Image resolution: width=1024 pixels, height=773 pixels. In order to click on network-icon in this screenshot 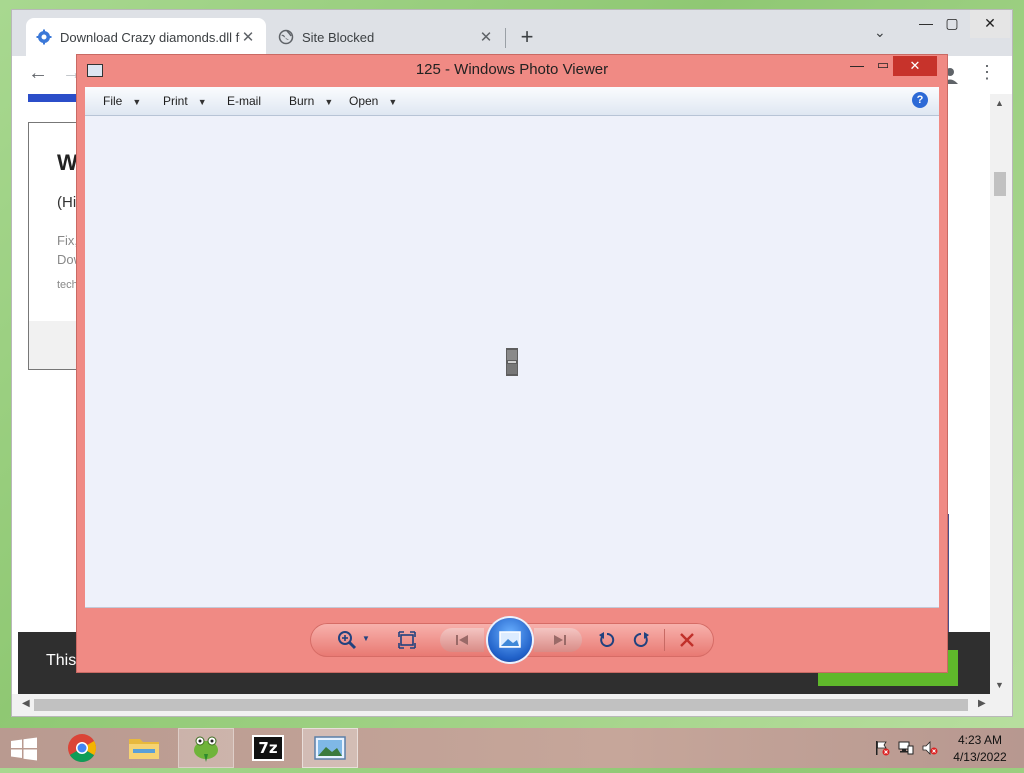, I will do `click(906, 748)`.